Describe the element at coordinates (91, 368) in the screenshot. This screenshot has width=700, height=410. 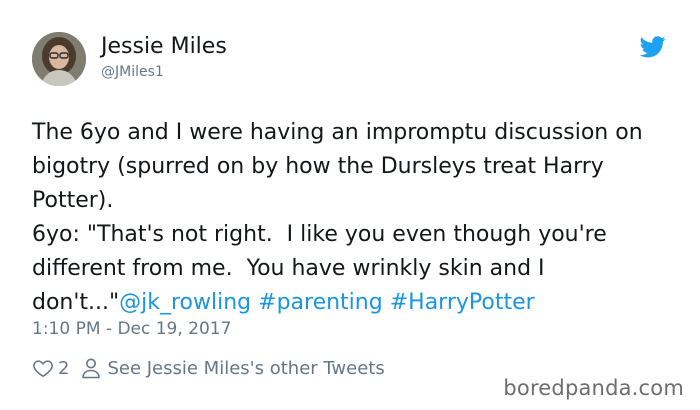
I see `person-icon` at that location.